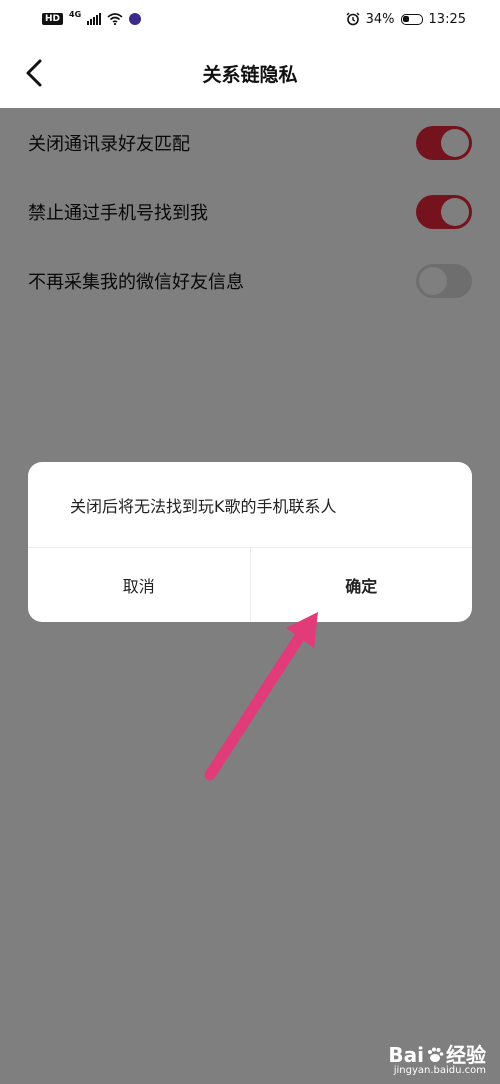  What do you see at coordinates (380, 19) in the screenshot?
I see `battery-percent: 34%` at bounding box center [380, 19].